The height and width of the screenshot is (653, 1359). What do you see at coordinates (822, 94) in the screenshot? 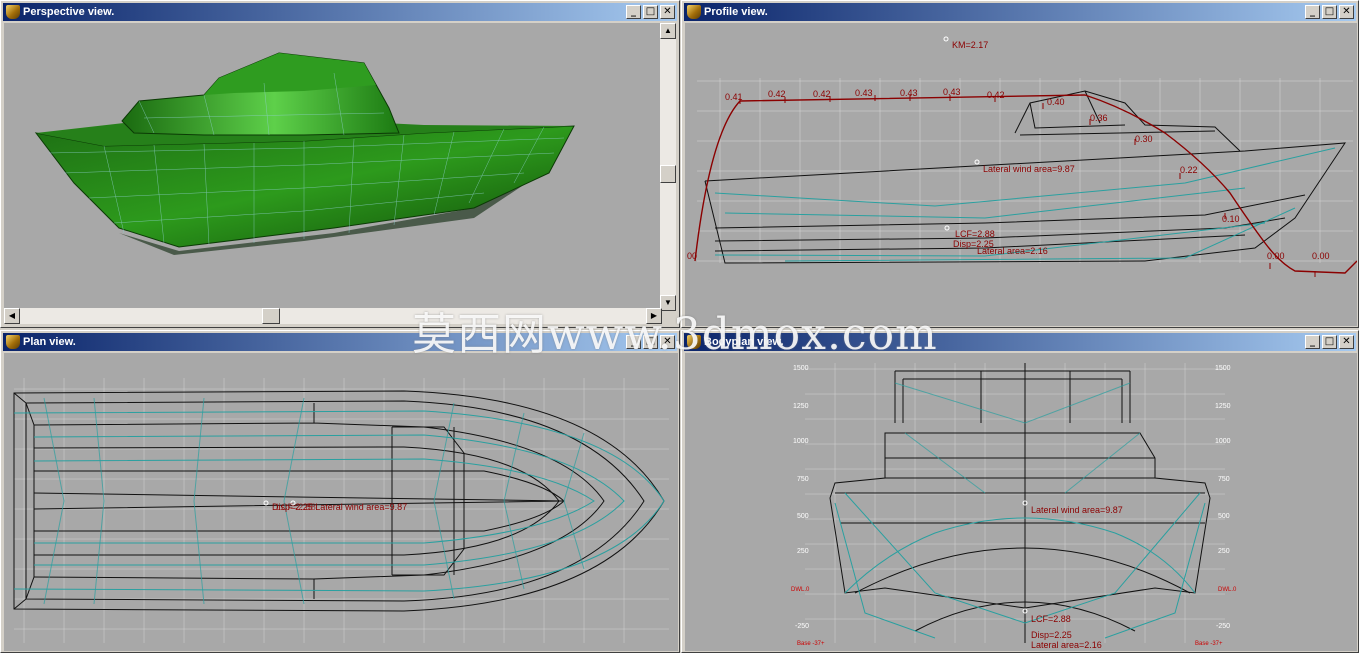
I see `curve-label-3: 0.42` at bounding box center [822, 94].